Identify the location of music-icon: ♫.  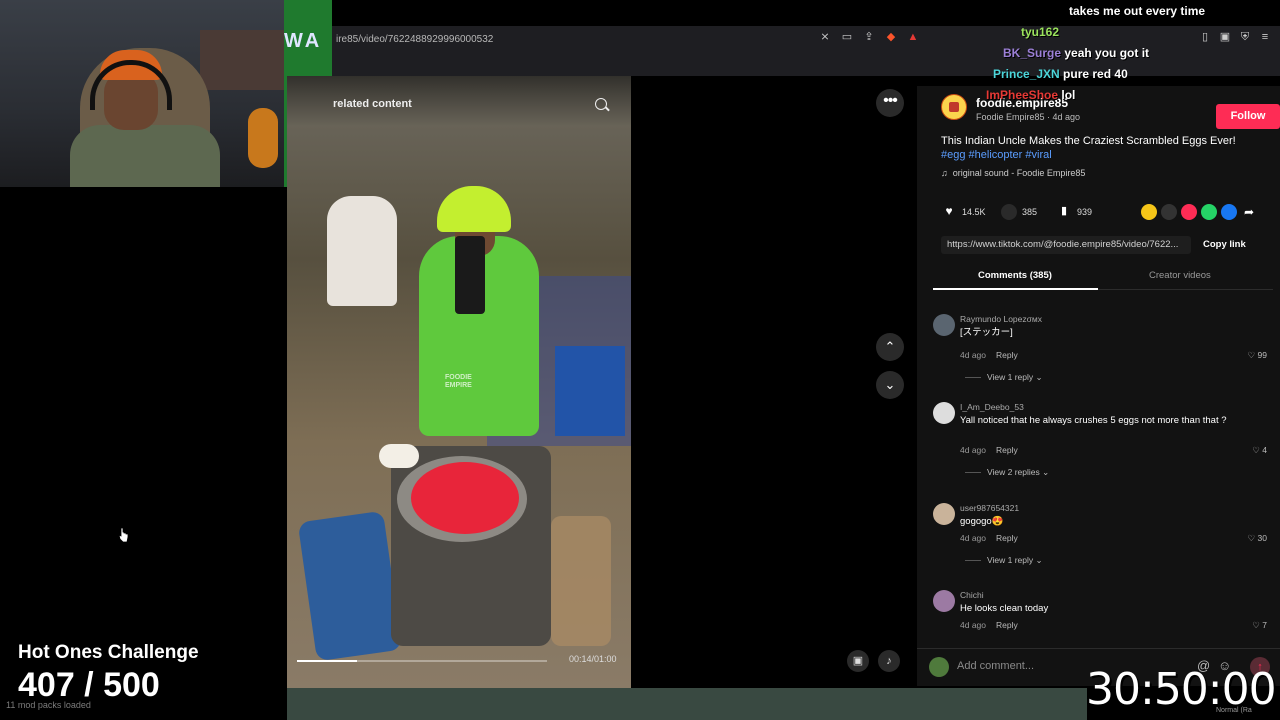
(947, 173).